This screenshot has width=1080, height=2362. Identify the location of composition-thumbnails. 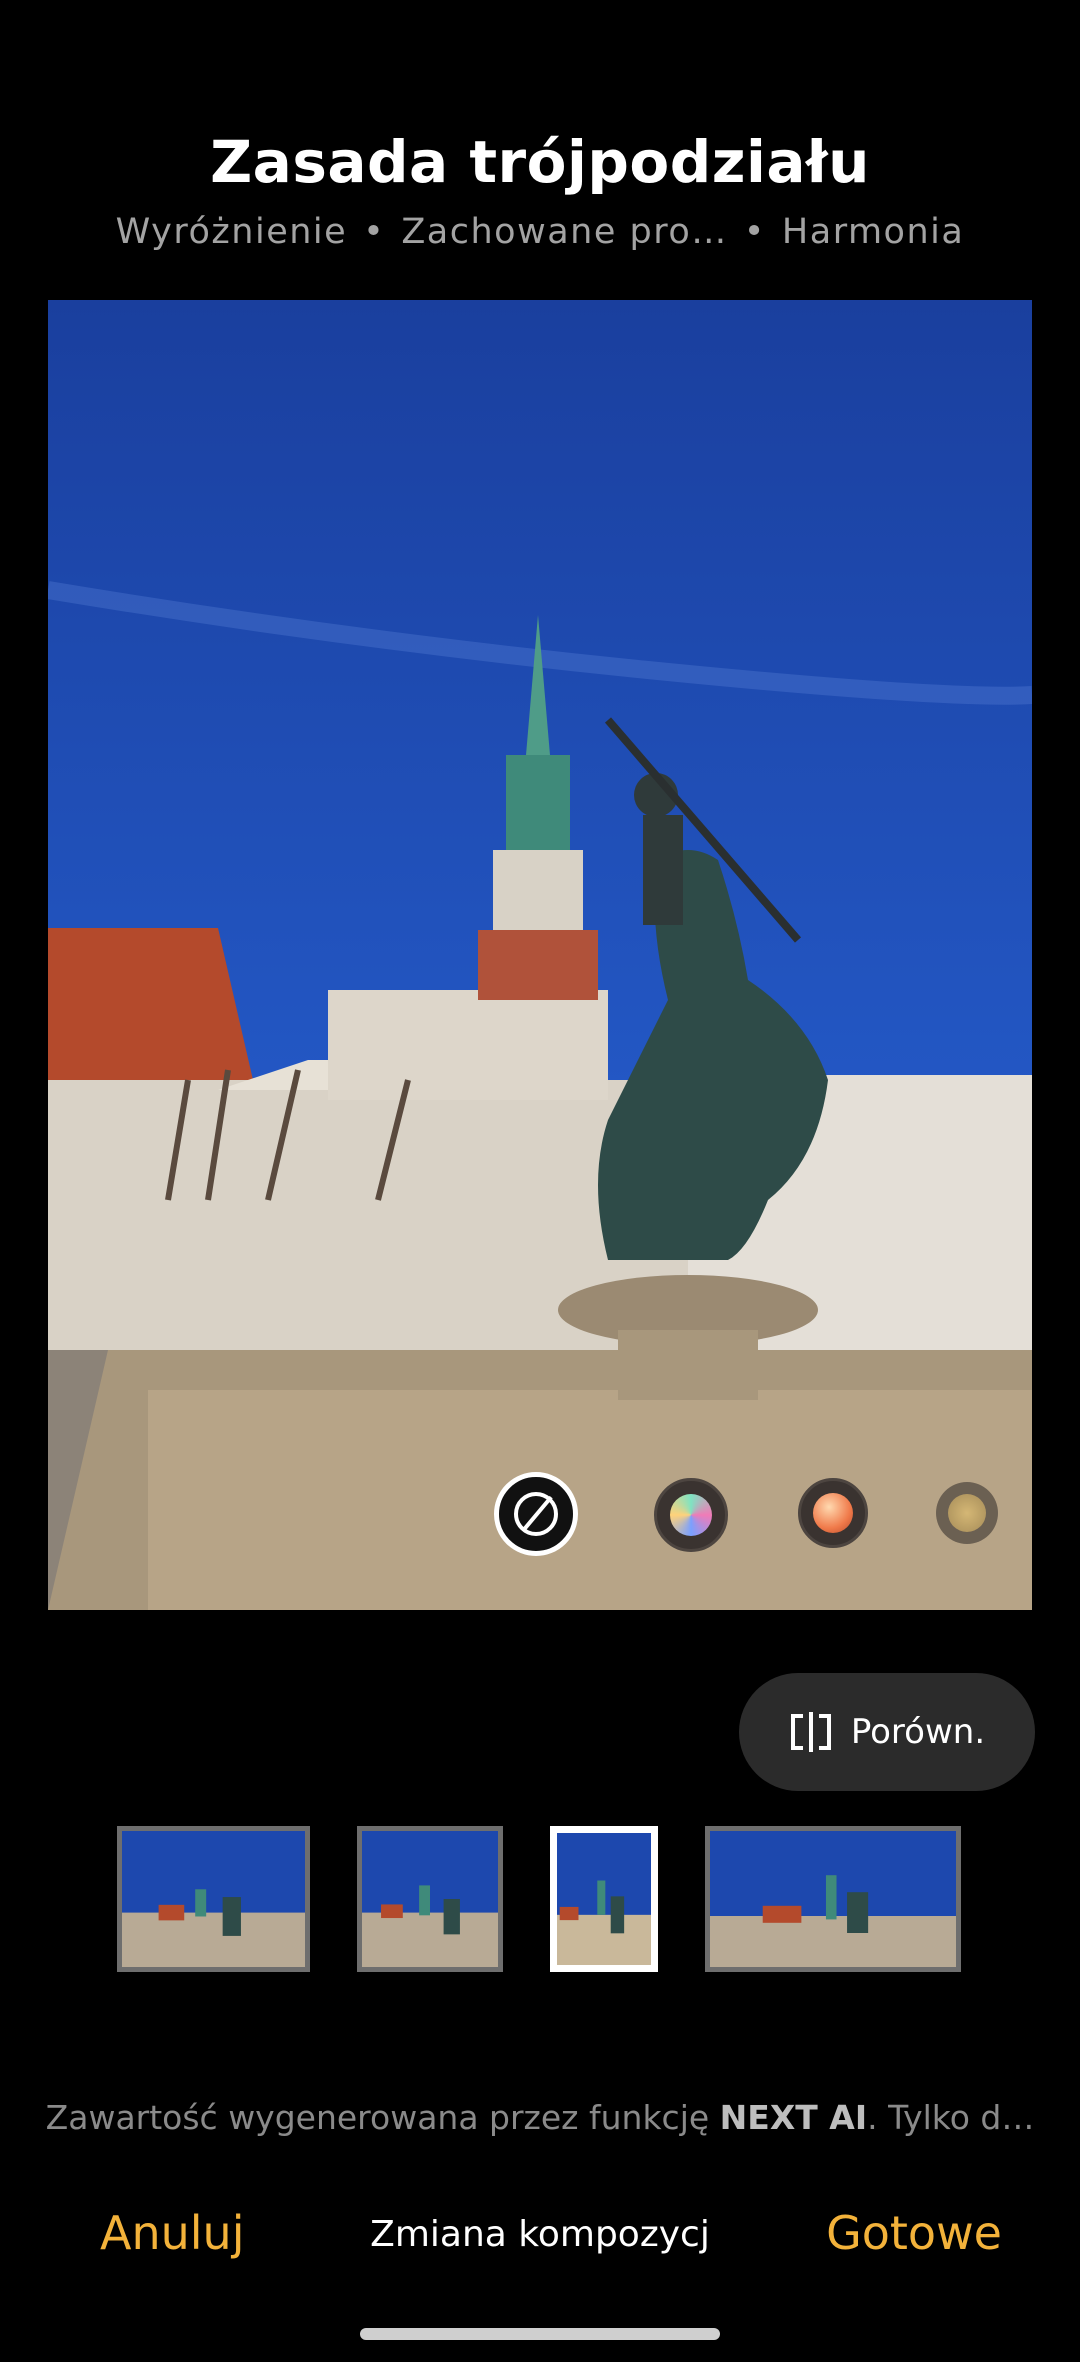
(540, 1899).